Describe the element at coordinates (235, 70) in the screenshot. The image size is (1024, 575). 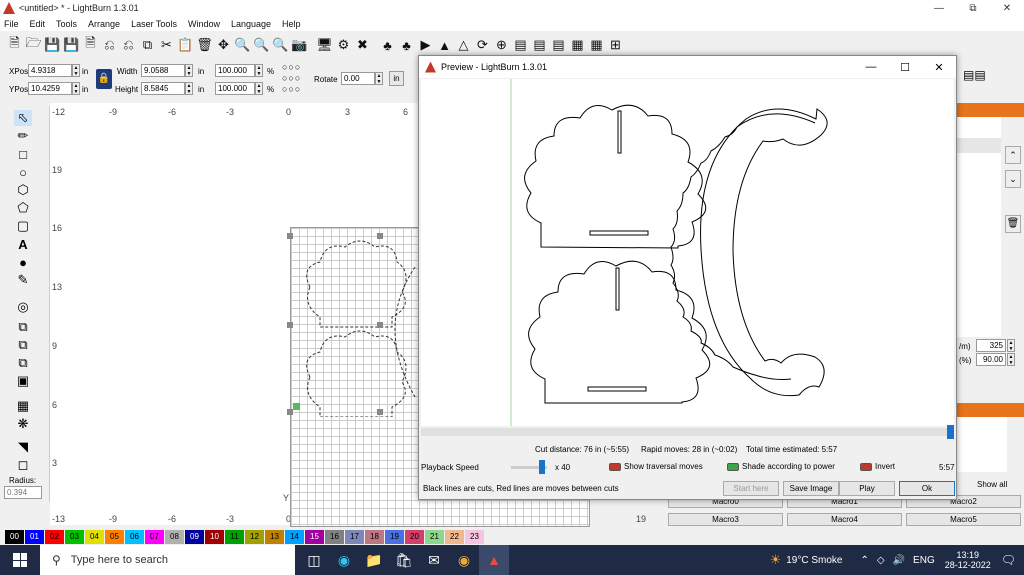
I see `scale-width-field: 100.000` at that location.